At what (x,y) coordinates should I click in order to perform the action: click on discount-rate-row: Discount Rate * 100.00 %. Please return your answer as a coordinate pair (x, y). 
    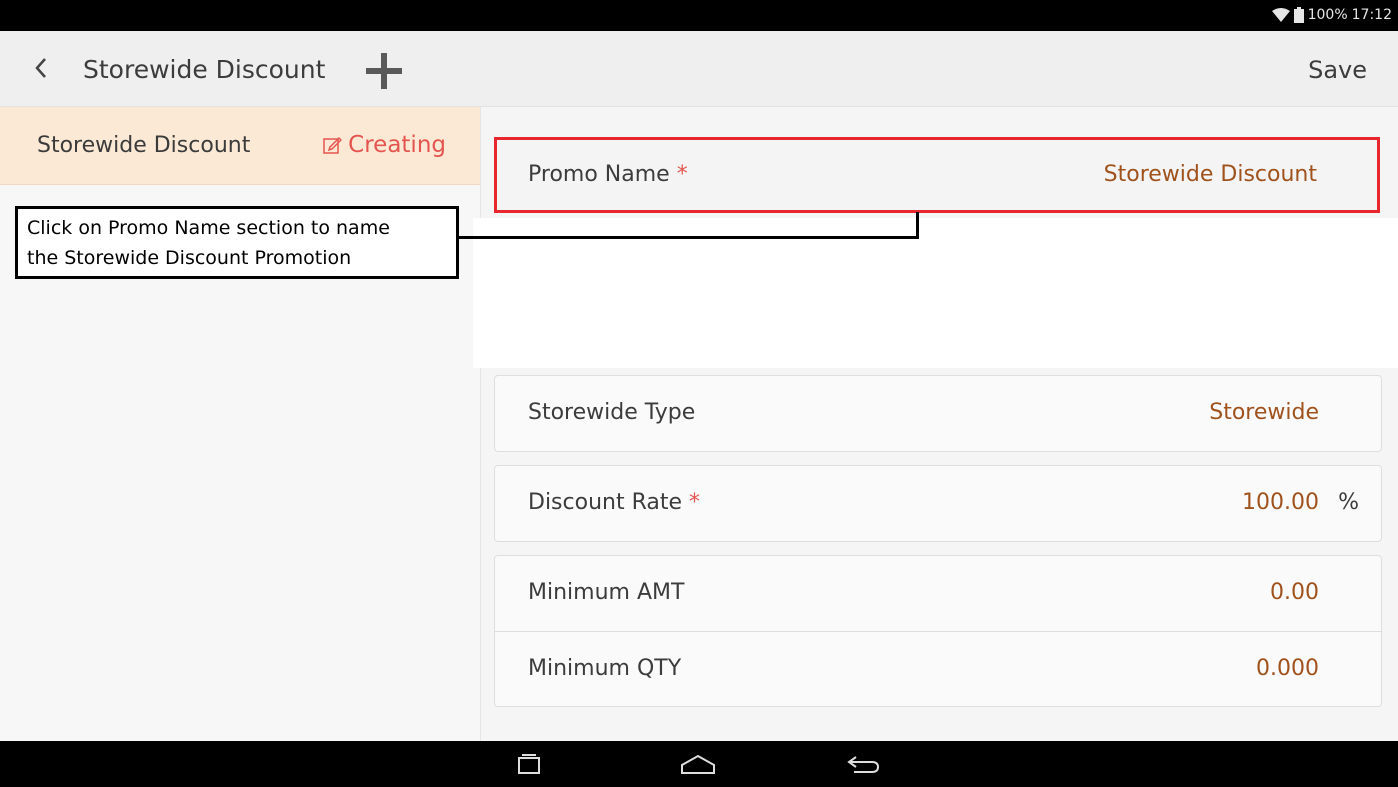
    Looking at the image, I should click on (938, 503).